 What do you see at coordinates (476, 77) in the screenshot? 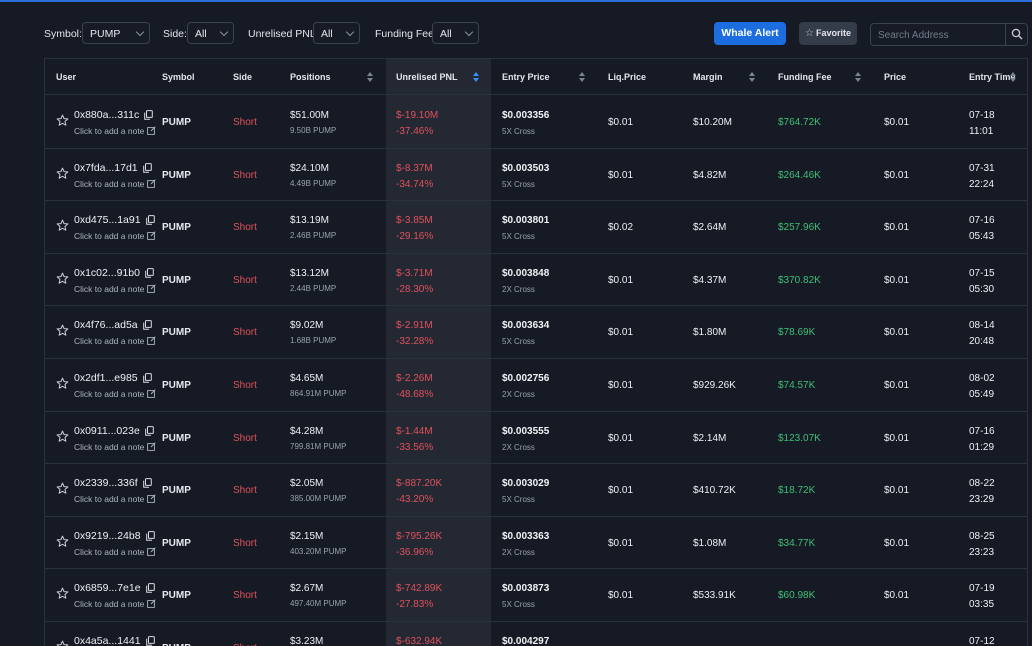
I see `sort-desc-icon` at bounding box center [476, 77].